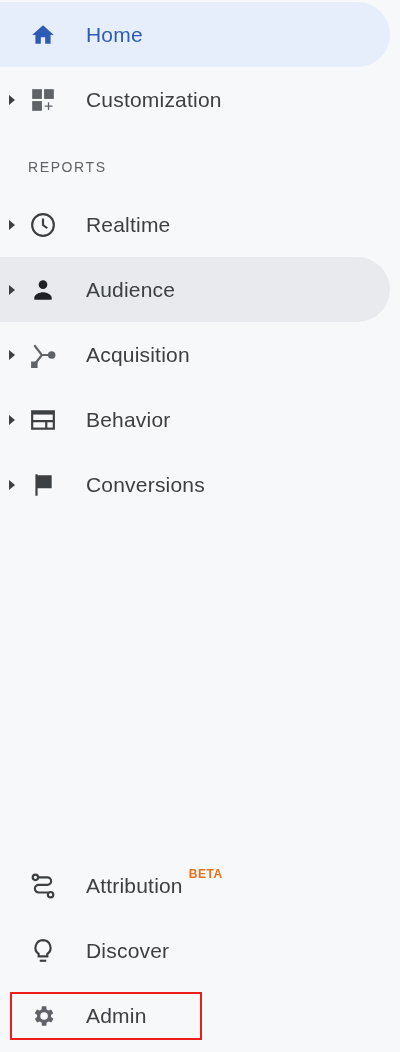 The image size is (400, 1052). I want to click on nav-label: Acquisition, so click(138, 354).